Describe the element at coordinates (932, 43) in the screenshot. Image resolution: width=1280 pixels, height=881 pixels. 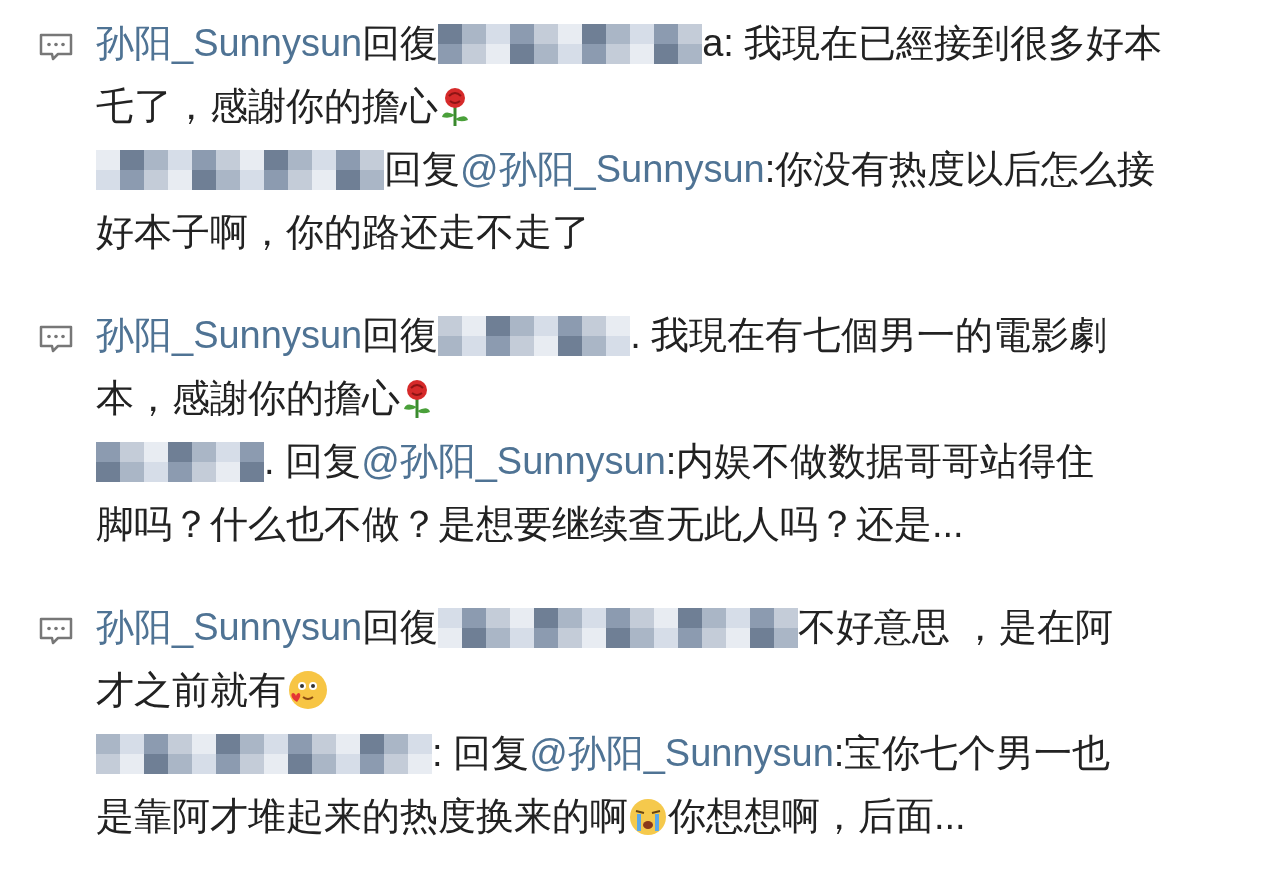
I see `comment-text: a: 我現在已經接到很多好本` at that location.